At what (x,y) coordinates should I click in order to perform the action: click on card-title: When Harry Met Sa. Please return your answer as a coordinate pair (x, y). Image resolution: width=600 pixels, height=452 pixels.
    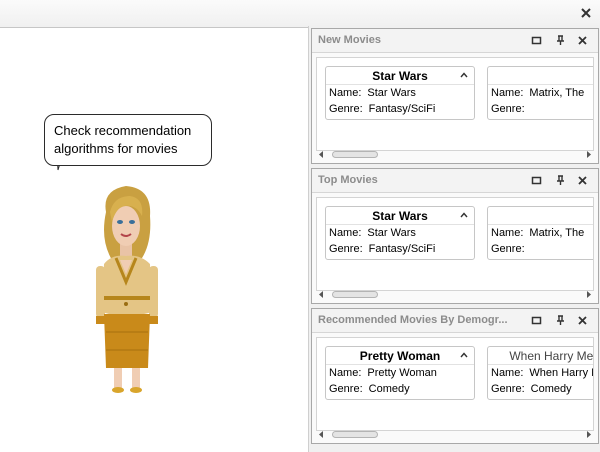
    Looking at the image, I should click on (551, 356).